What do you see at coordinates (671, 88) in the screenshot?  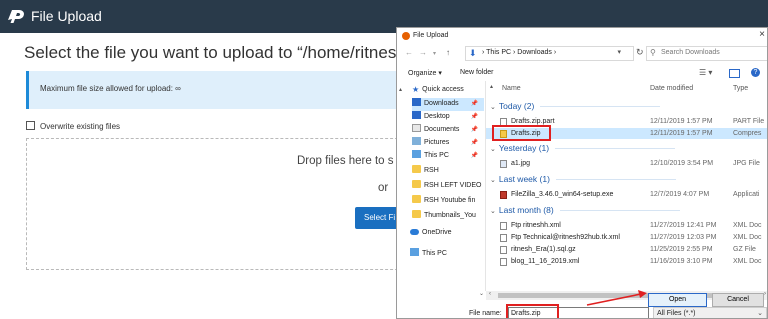 I see `column-header-date: Date modified` at bounding box center [671, 88].